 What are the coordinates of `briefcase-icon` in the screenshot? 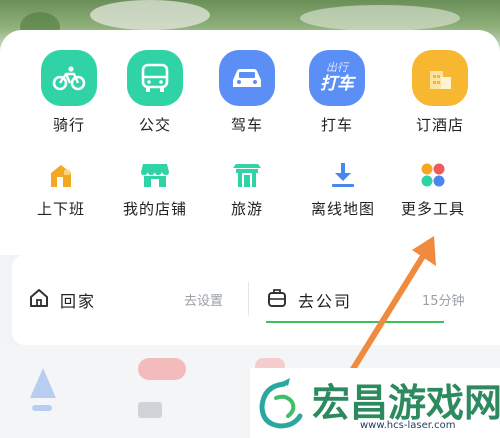 It's located at (277, 300).